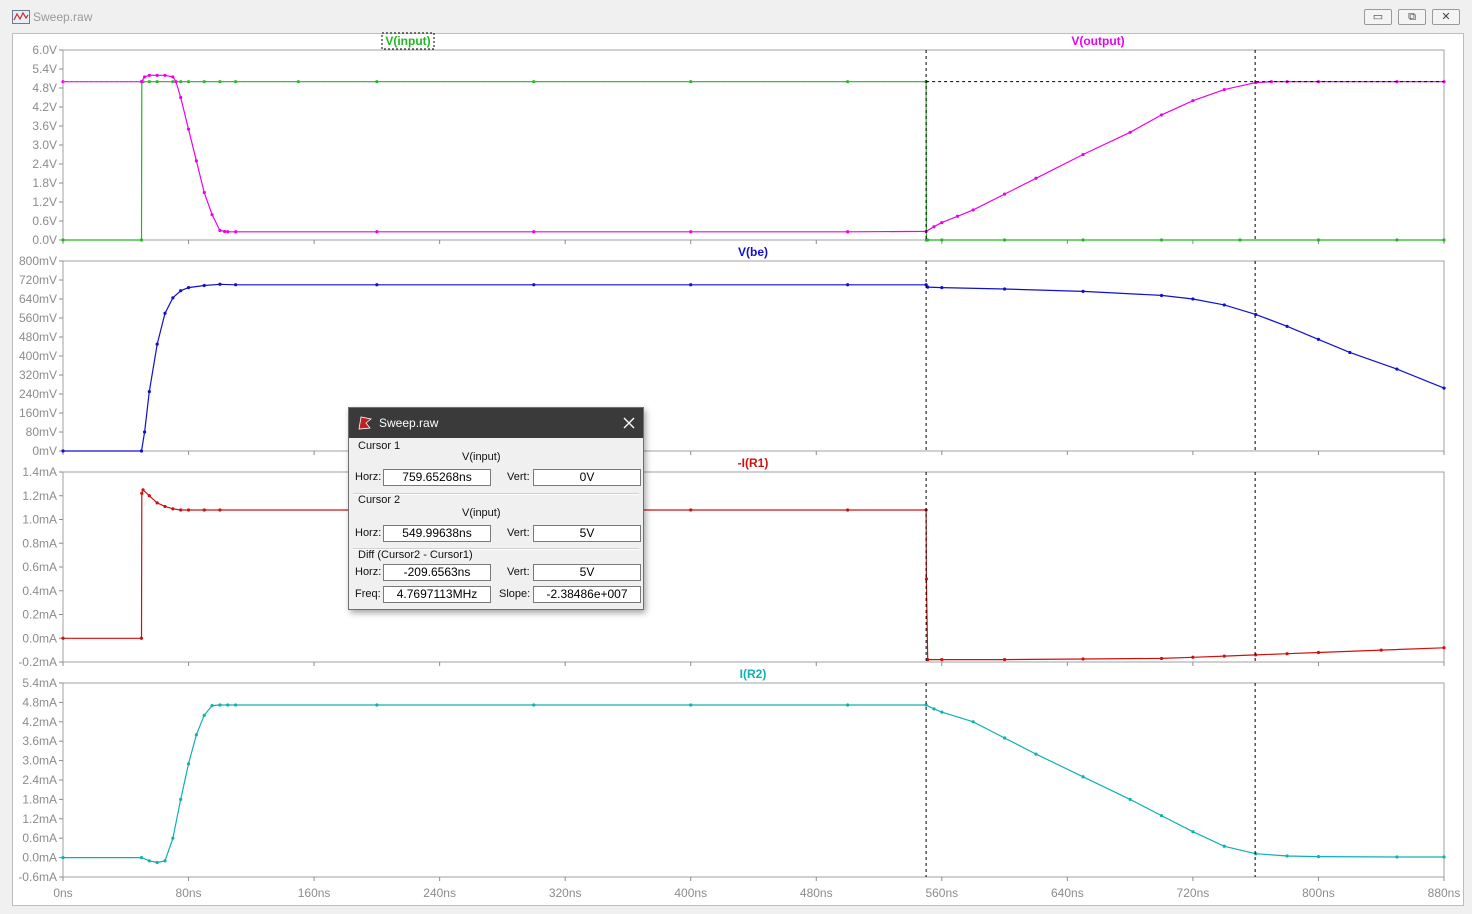  Describe the element at coordinates (481, 457) in the screenshot. I see `cursor1-trace: V(input)` at that location.